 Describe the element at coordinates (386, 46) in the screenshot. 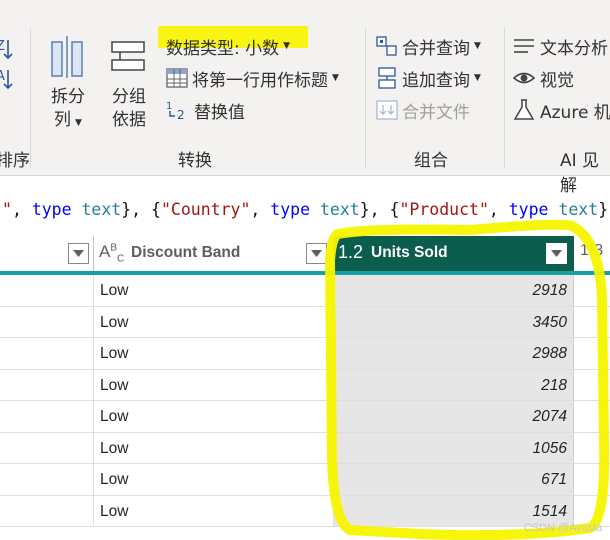

I see `merge-queries-icon` at that location.